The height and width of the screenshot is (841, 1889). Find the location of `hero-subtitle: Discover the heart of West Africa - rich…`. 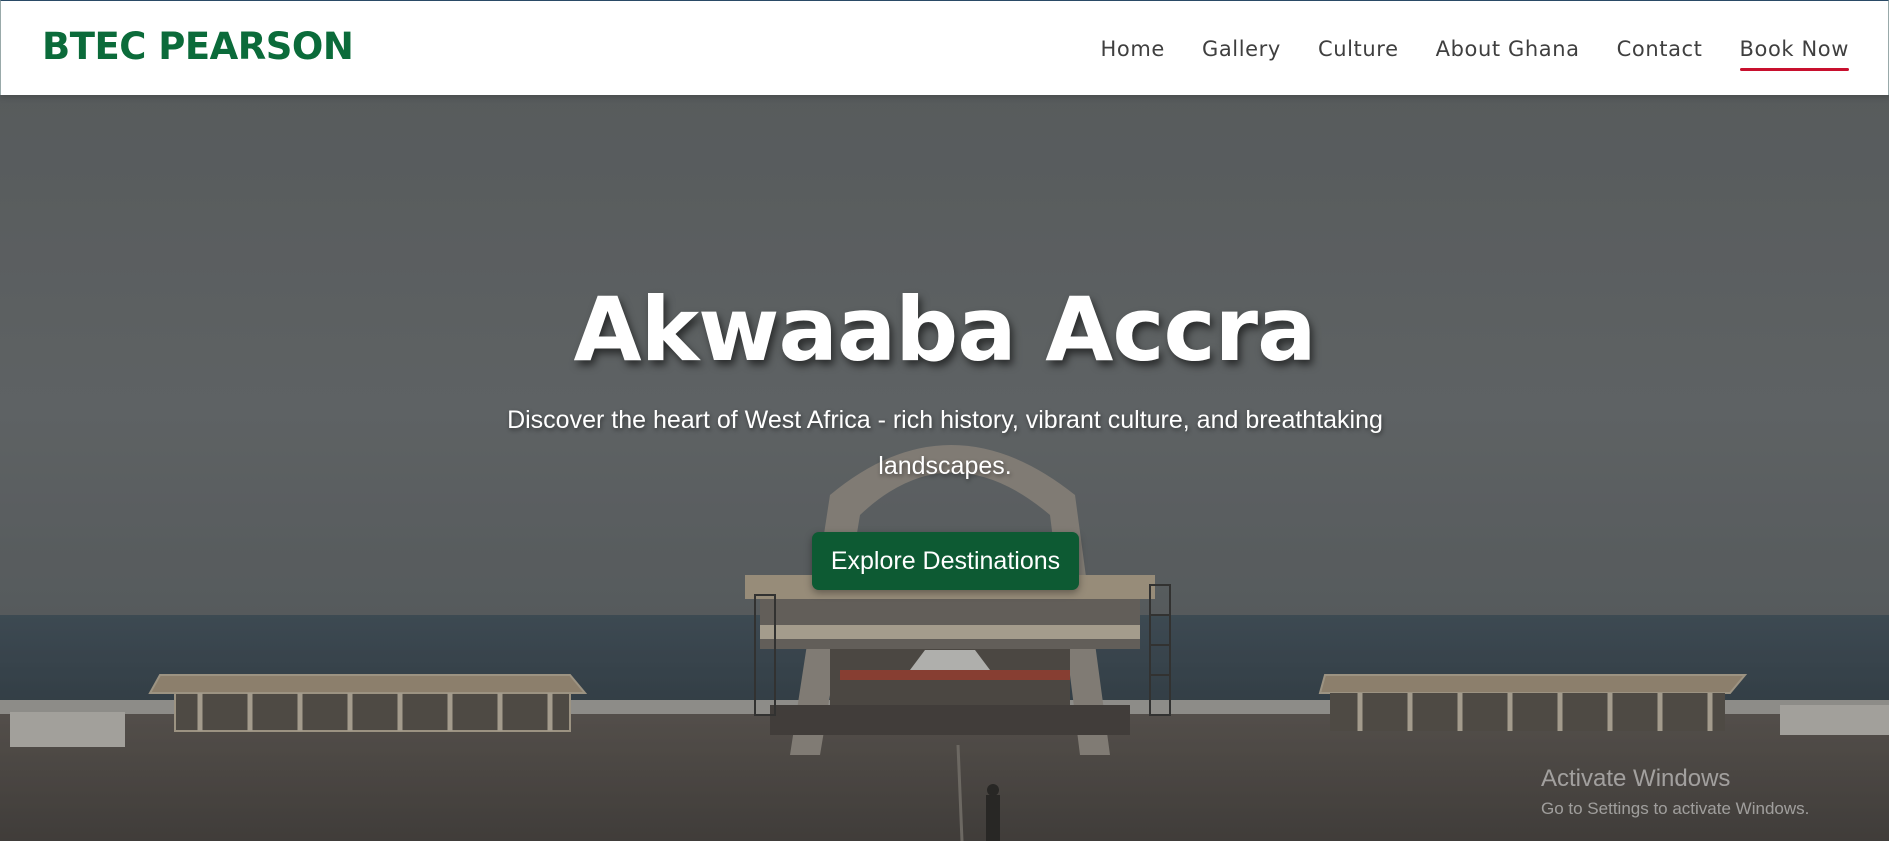

hero-subtitle: Discover the heart of West Africa - rich… is located at coordinates (945, 443).